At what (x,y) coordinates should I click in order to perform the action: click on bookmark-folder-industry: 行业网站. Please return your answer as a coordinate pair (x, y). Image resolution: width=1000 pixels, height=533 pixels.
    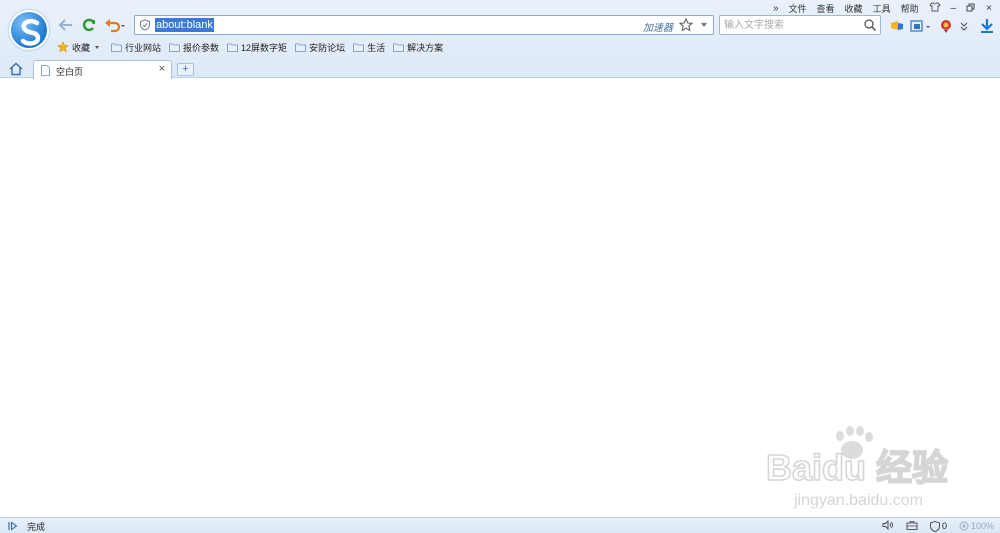
    Looking at the image, I should click on (136, 47).